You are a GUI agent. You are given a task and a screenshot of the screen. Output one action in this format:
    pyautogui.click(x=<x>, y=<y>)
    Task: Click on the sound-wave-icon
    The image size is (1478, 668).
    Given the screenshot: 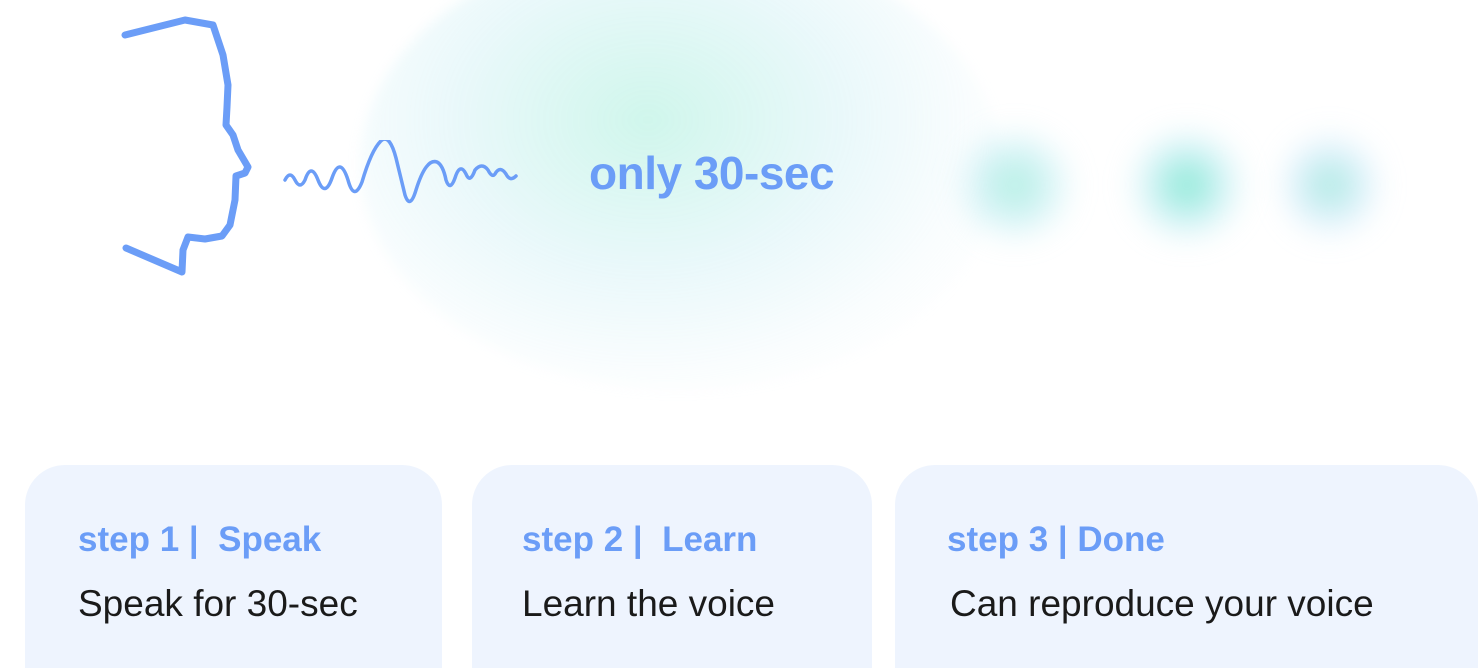 What is the action you would take?
    pyautogui.click(x=400, y=172)
    